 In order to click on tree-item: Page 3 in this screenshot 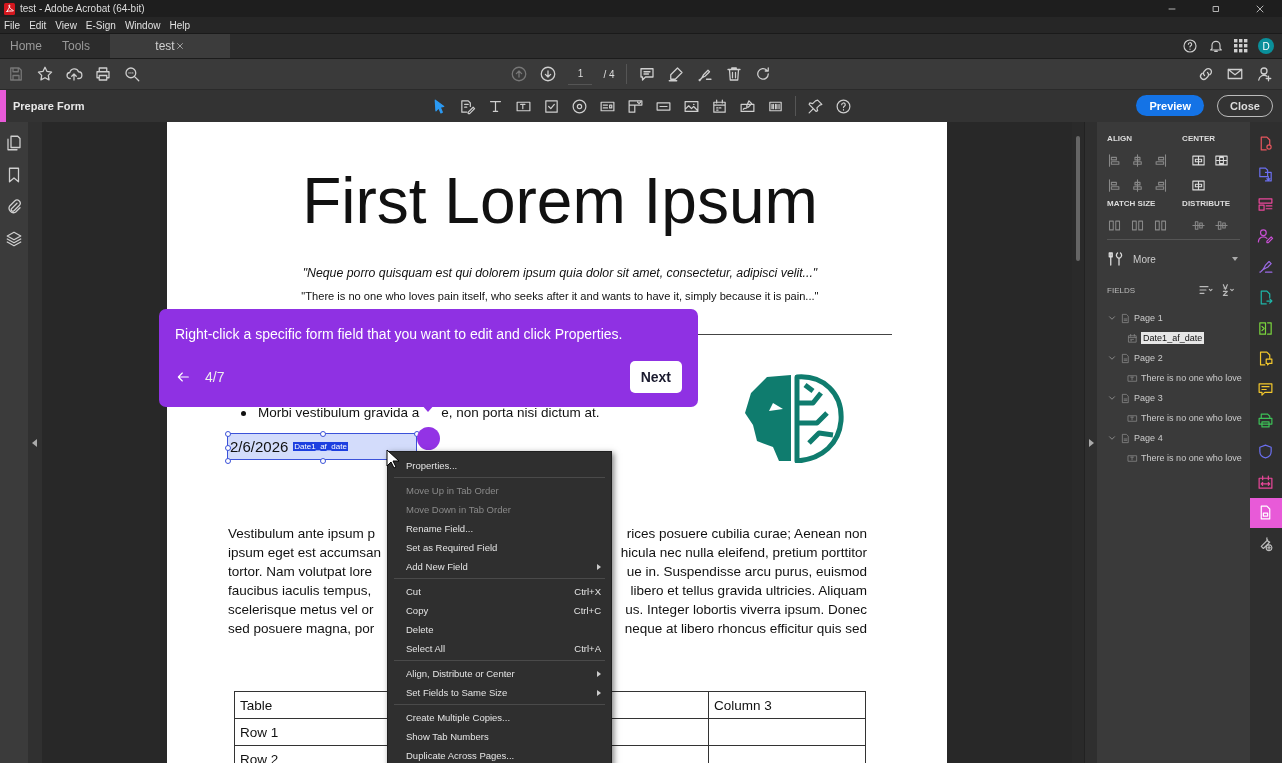, I will do `click(1148, 398)`.